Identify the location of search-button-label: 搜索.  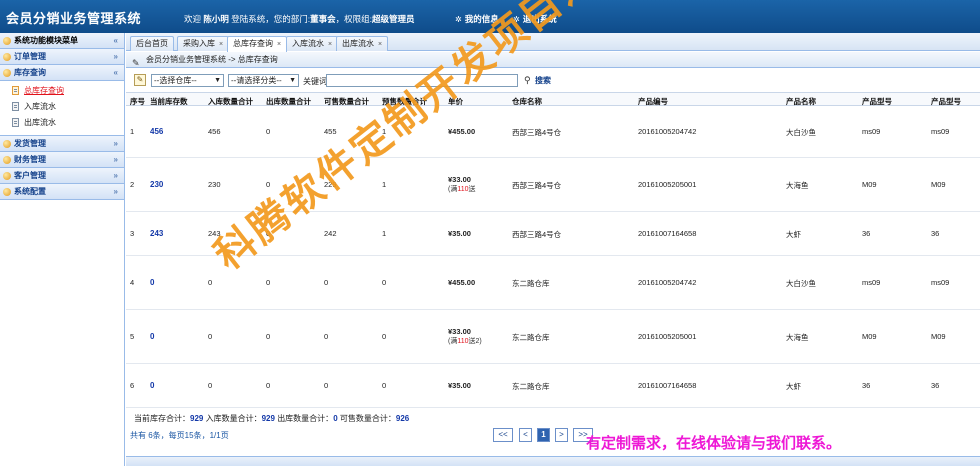
(543, 80).